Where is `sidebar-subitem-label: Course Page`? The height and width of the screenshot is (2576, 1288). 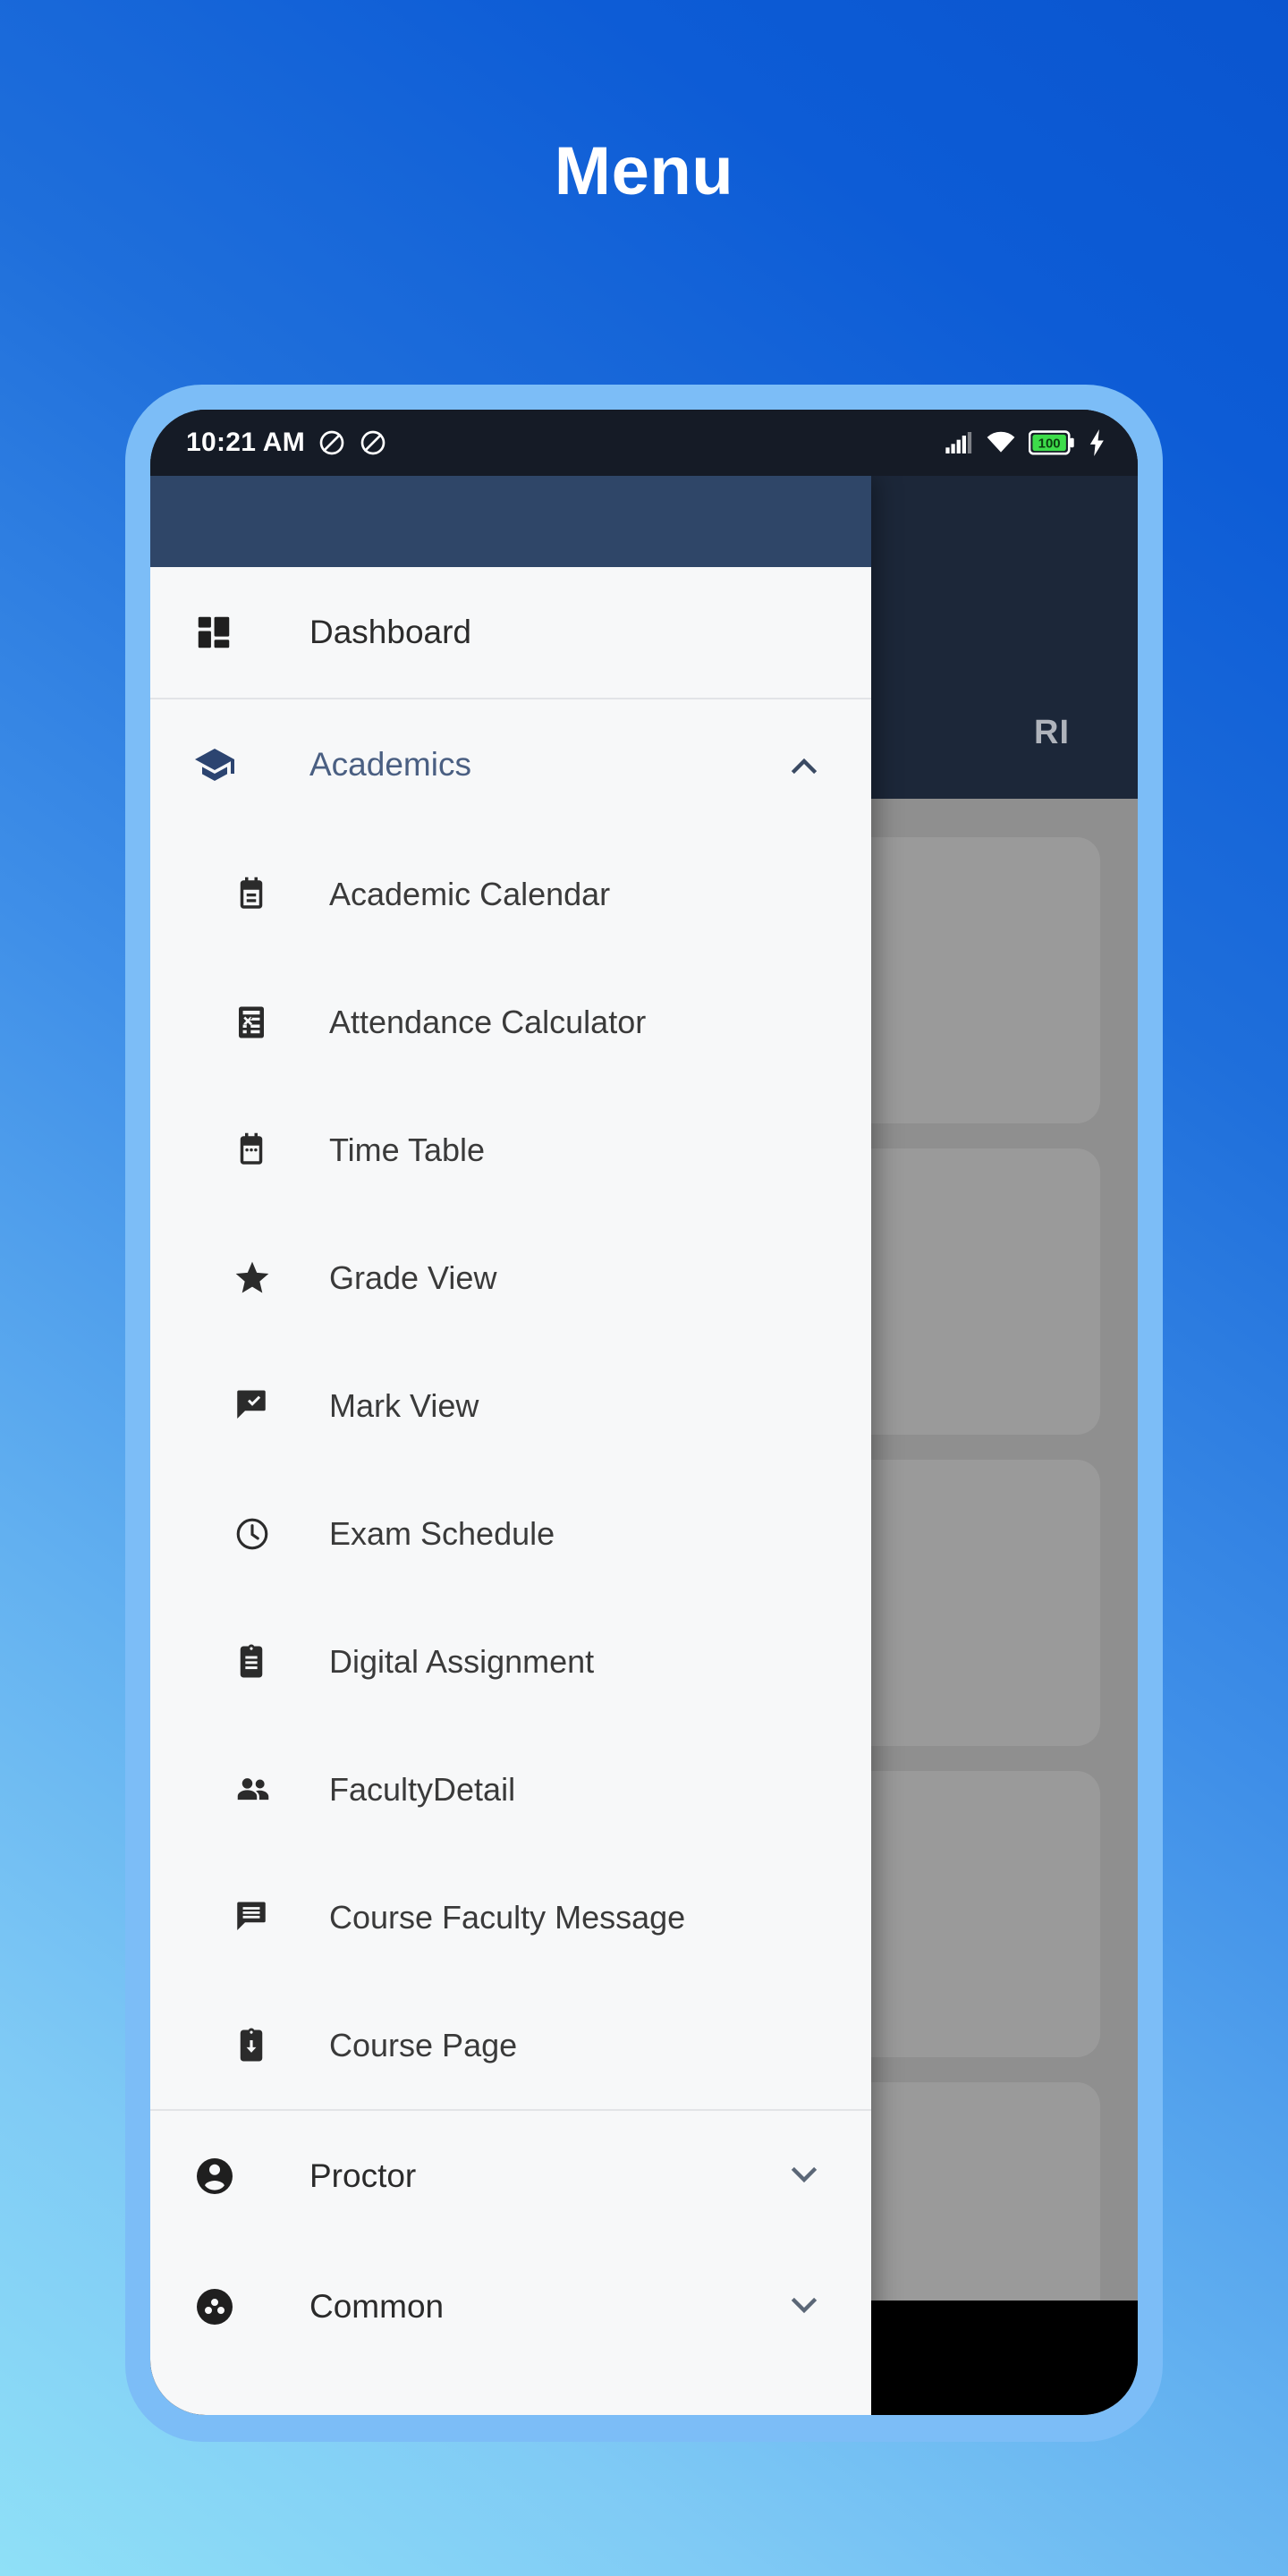 sidebar-subitem-label: Course Page is located at coordinates (423, 2044).